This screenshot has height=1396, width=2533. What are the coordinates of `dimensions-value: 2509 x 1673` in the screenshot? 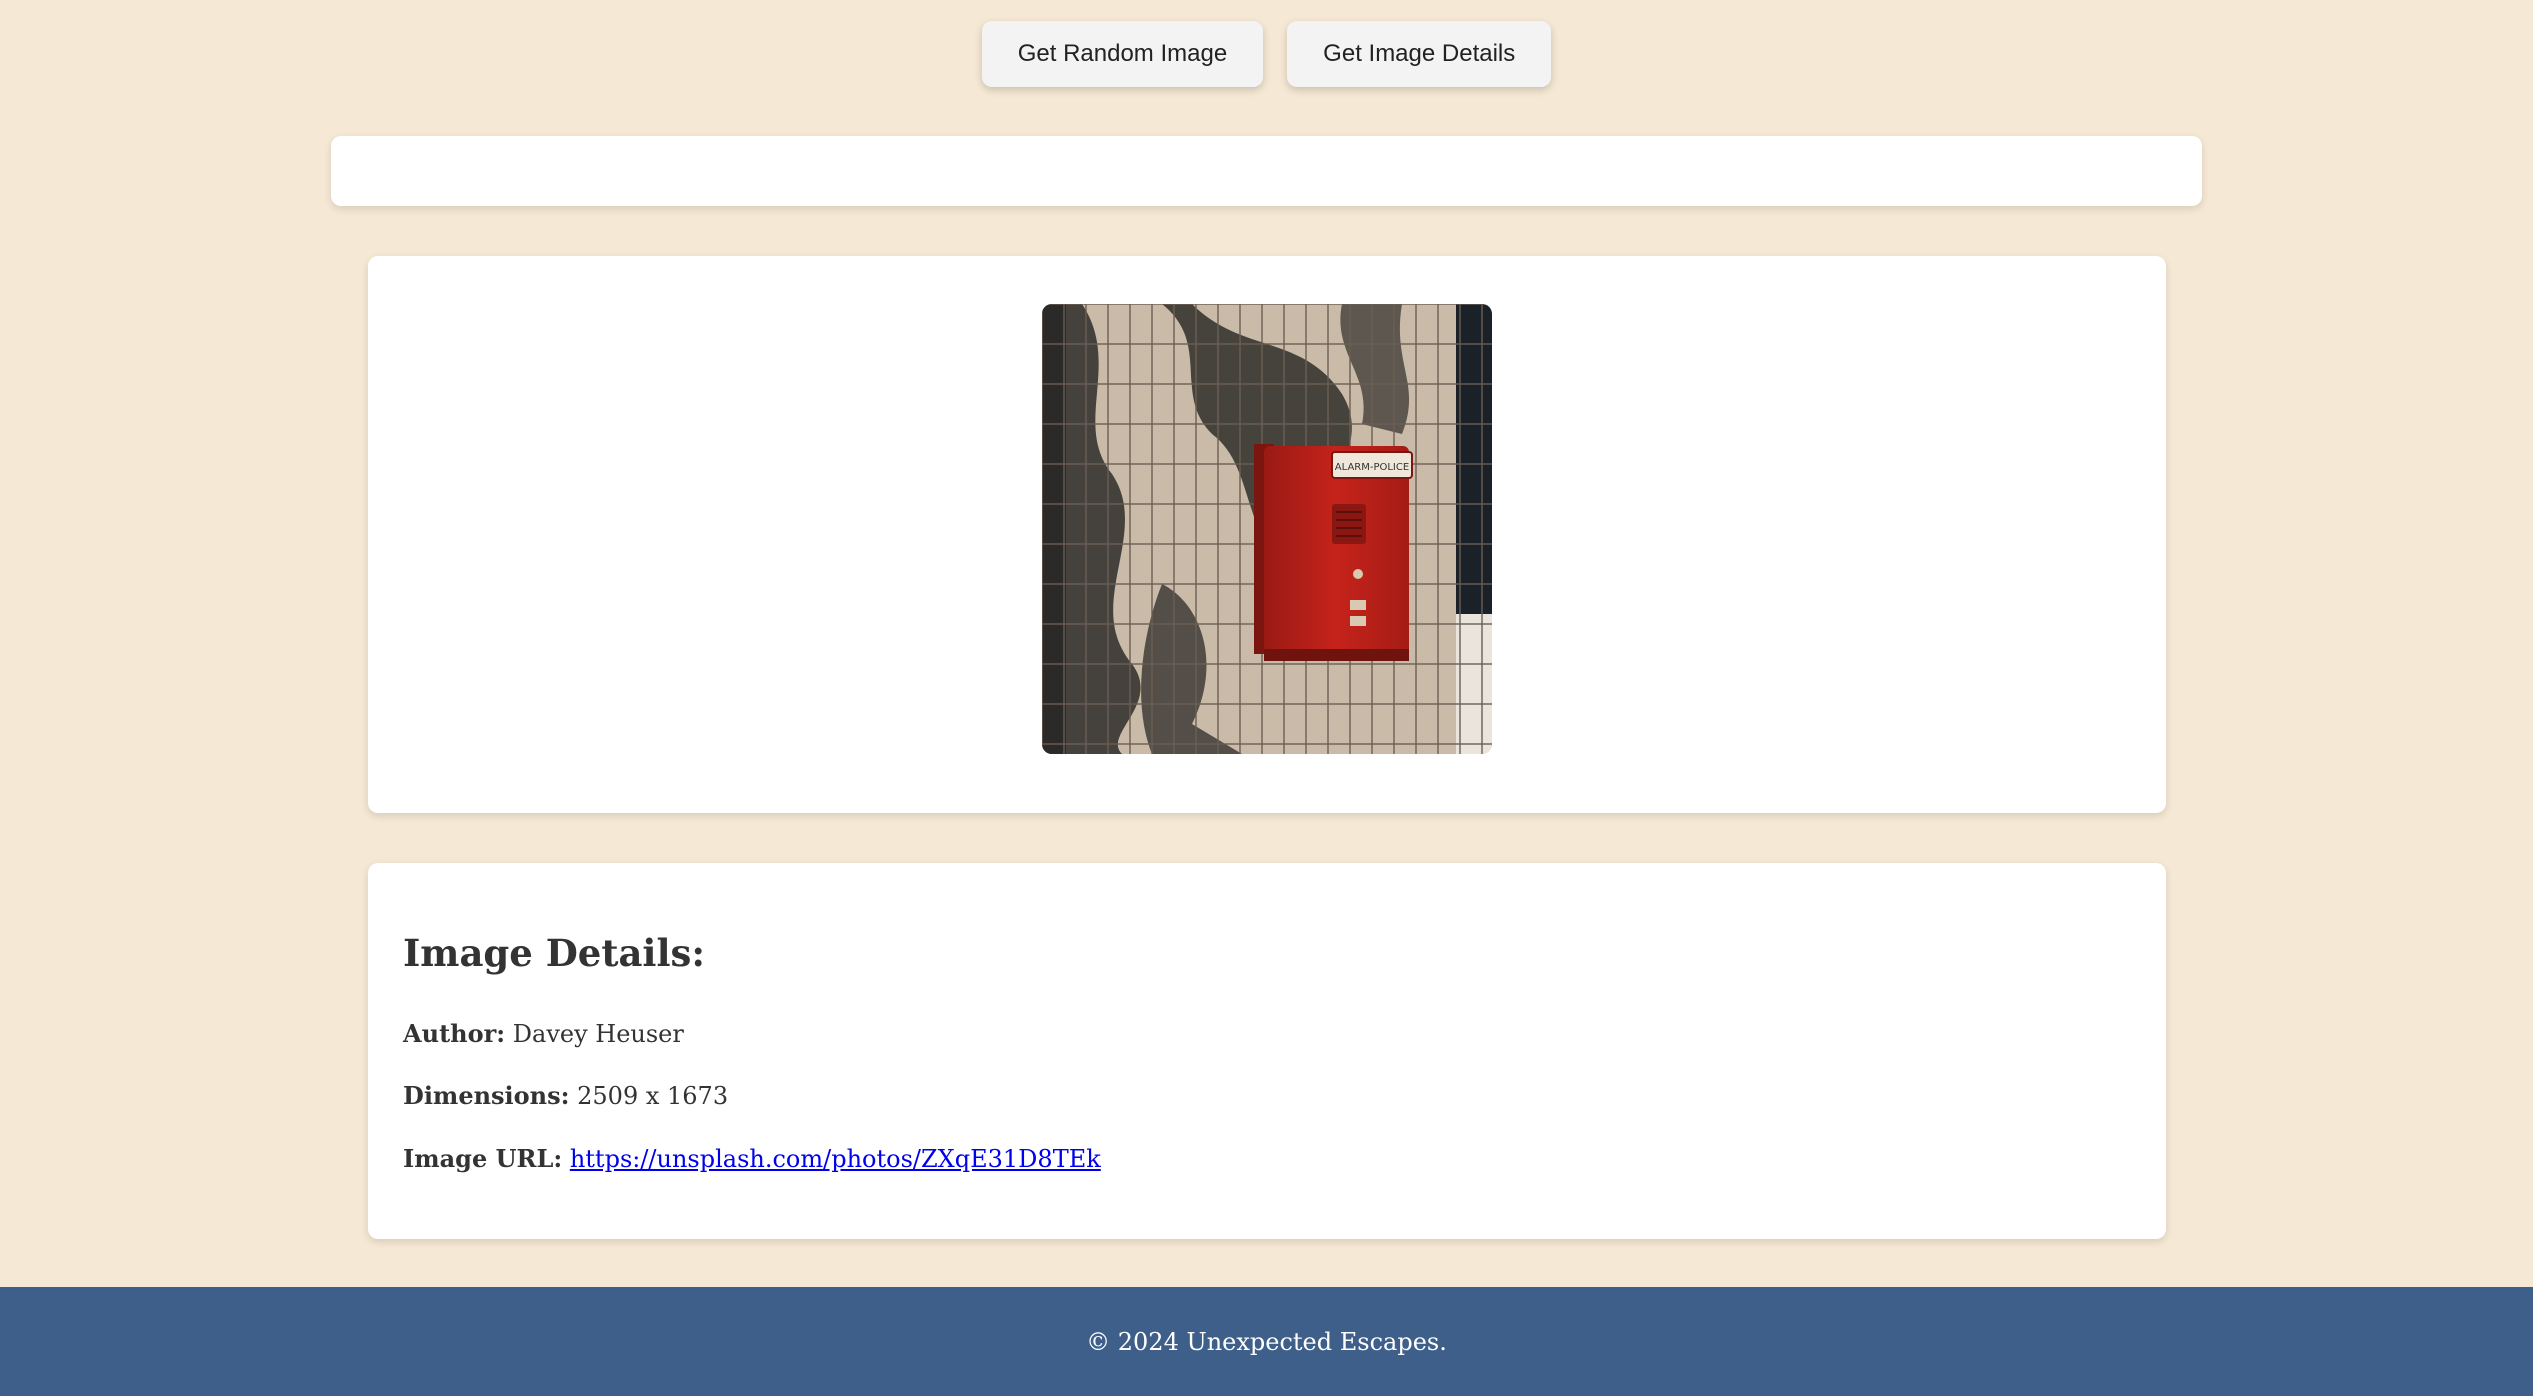 It's located at (653, 1096).